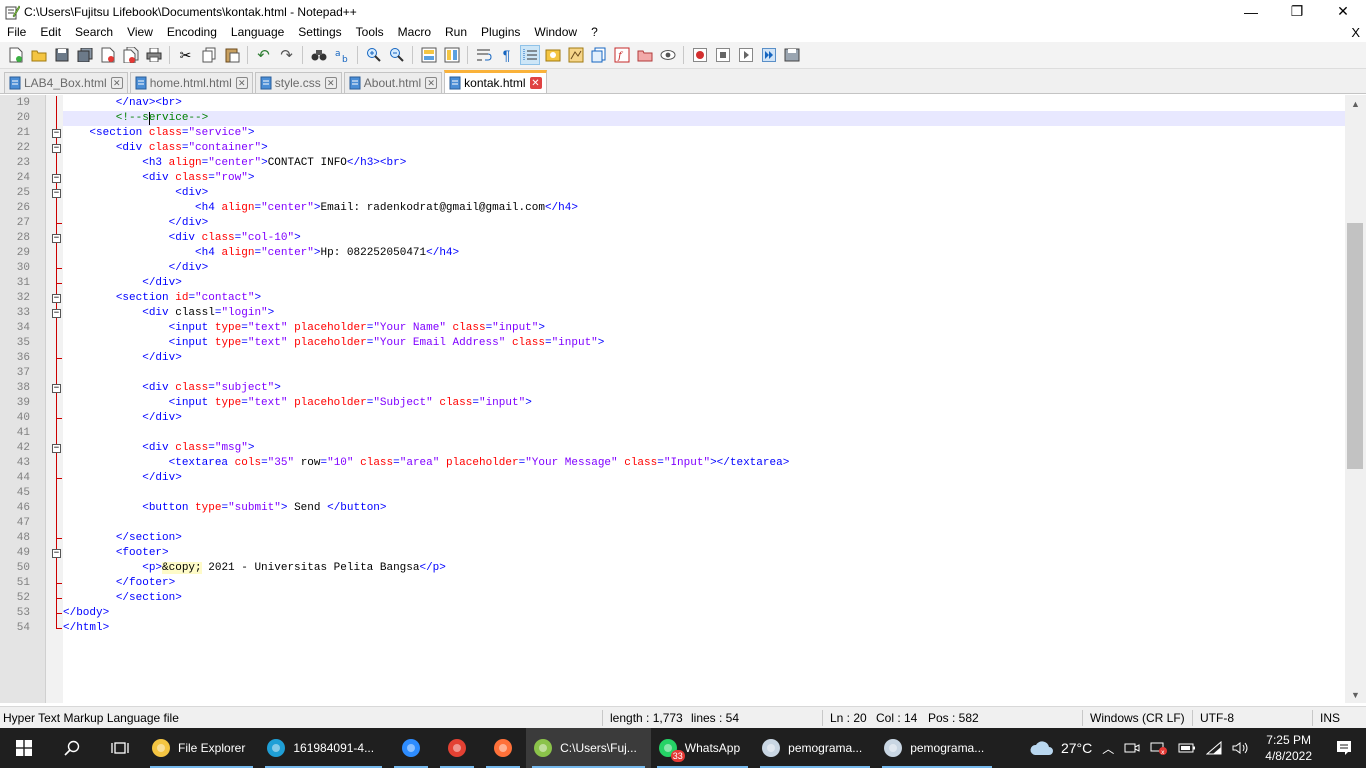  What do you see at coordinates (62, 55) in the screenshot?
I see `save-button` at bounding box center [62, 55].